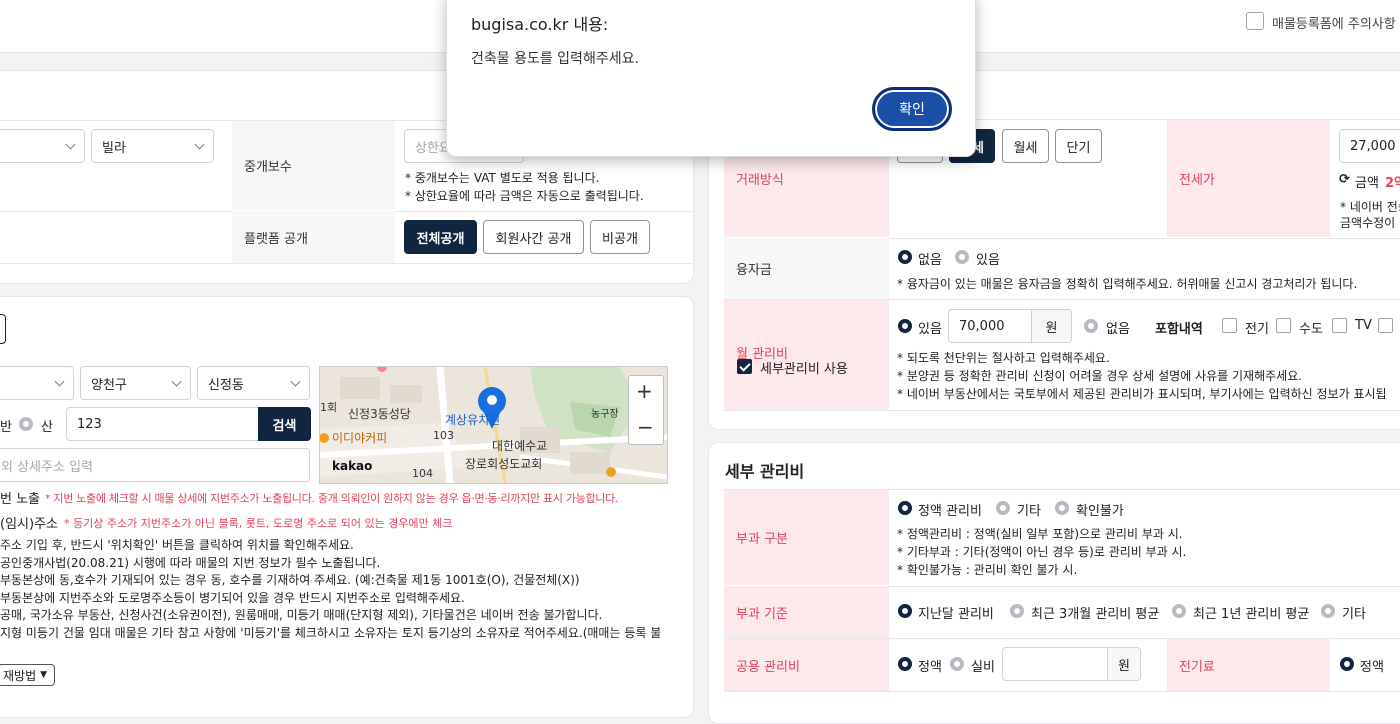 The image size is (1400, 724). What do you see at coordinates (930, 329) in the screenshot?
I see `mgmt-yes-label: 있음` at bounding box center [930, 329].